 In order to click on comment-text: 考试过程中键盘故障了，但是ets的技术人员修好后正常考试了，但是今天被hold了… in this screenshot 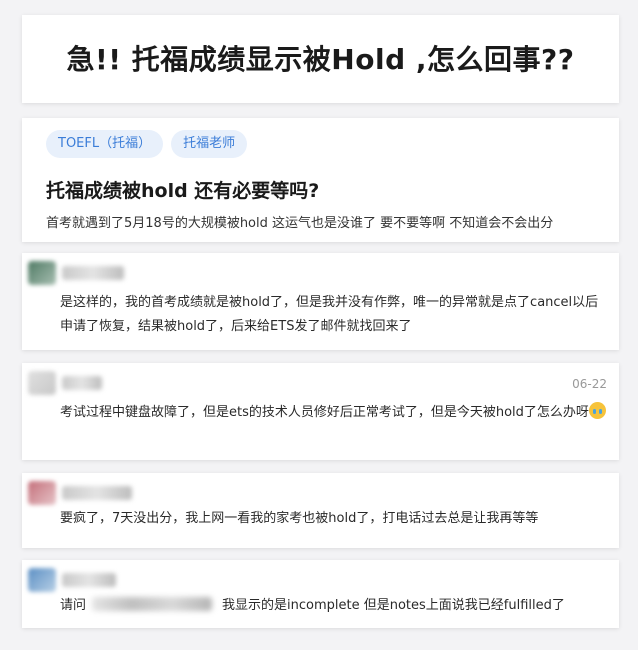, I will do `click(333, 413)`.